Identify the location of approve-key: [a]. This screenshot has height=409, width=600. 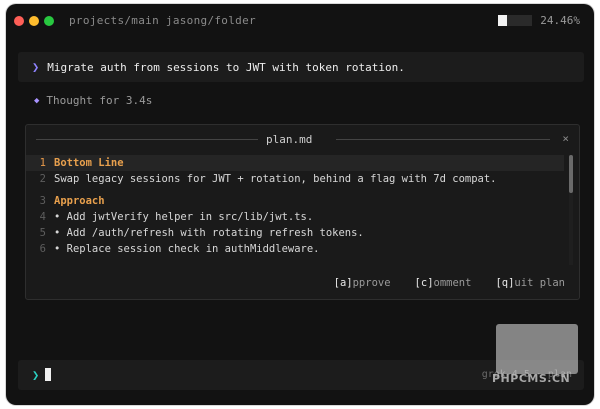
(343, 283).